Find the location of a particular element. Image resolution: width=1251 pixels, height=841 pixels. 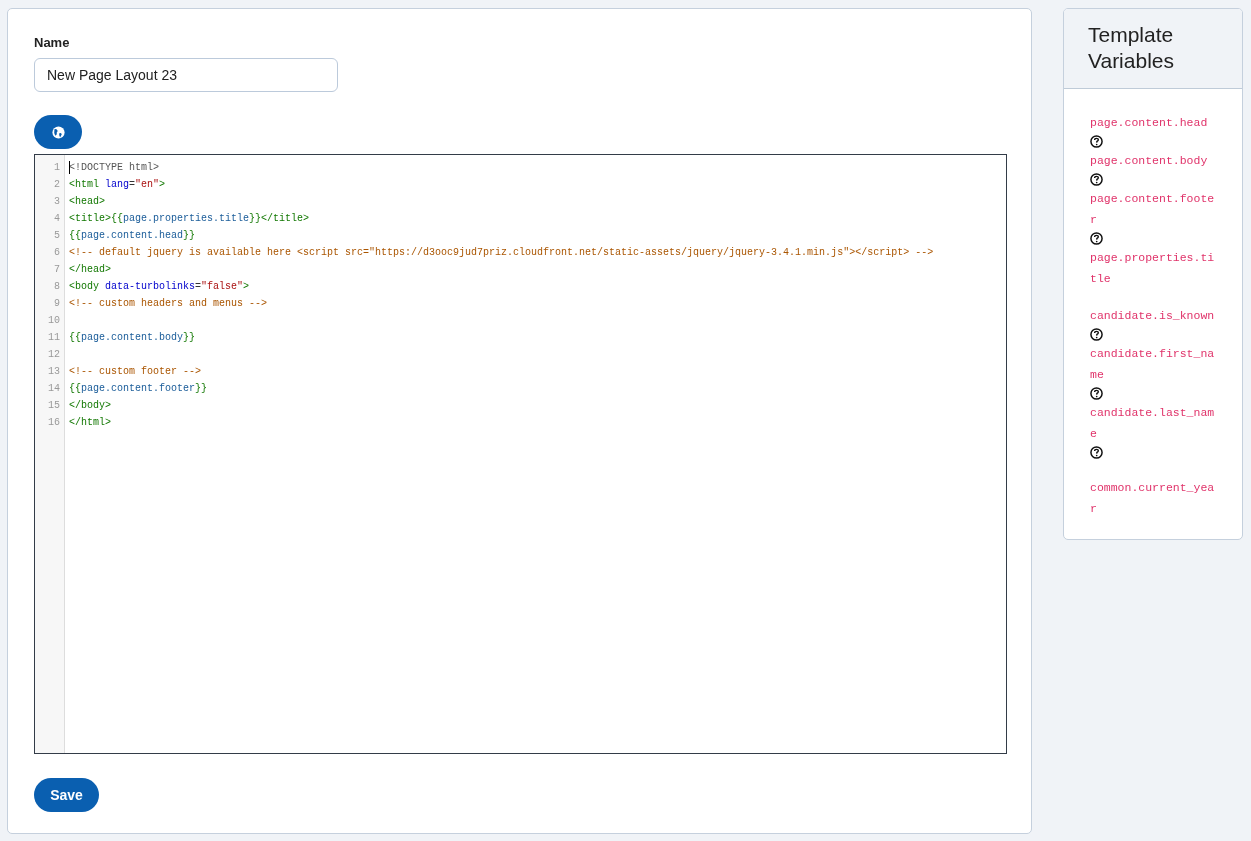

code-line: <!-- custom headers and menus --> is located at coordinates (169, 304).